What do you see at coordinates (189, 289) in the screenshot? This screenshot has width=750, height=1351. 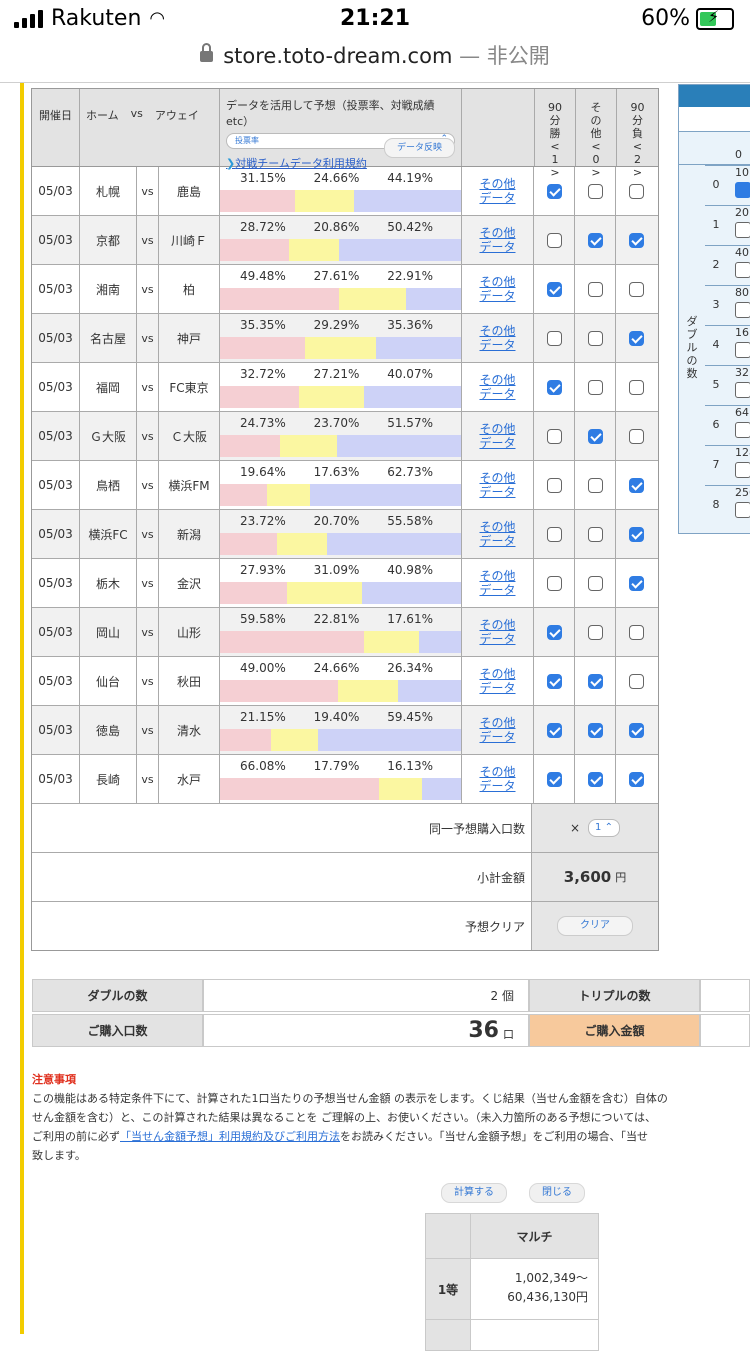 I see `away-team: 柏` at bounding box center [189, 289].